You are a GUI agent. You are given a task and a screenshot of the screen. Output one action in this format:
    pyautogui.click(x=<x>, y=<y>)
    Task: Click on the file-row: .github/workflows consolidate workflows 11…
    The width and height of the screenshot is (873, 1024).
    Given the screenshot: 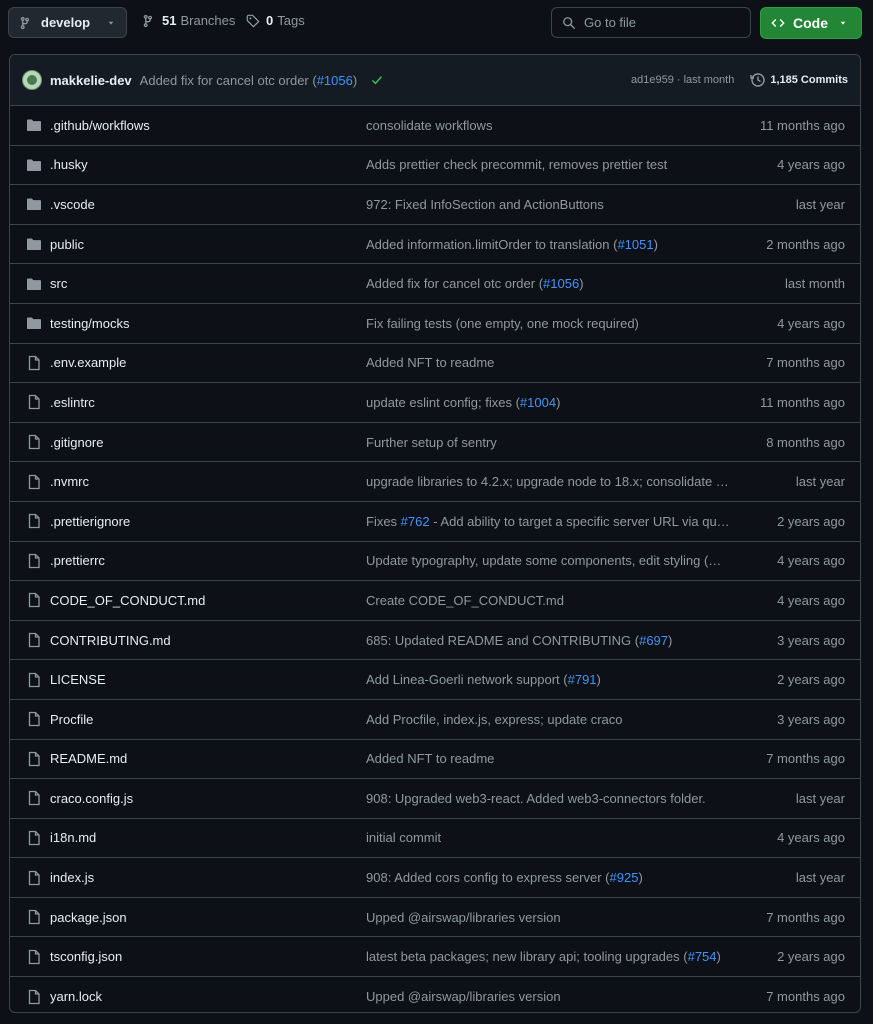 What is the action you would take?
    pyautogui.click(x=435, y=126)
    